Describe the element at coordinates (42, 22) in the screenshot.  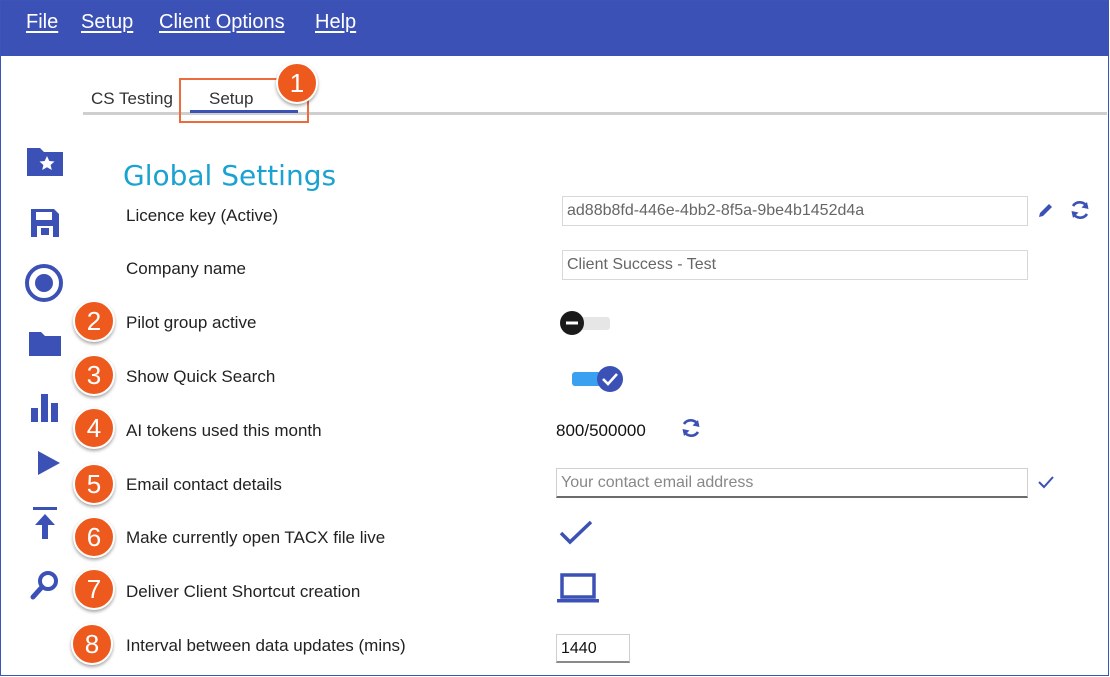
I see `menu-file: File` at that location.